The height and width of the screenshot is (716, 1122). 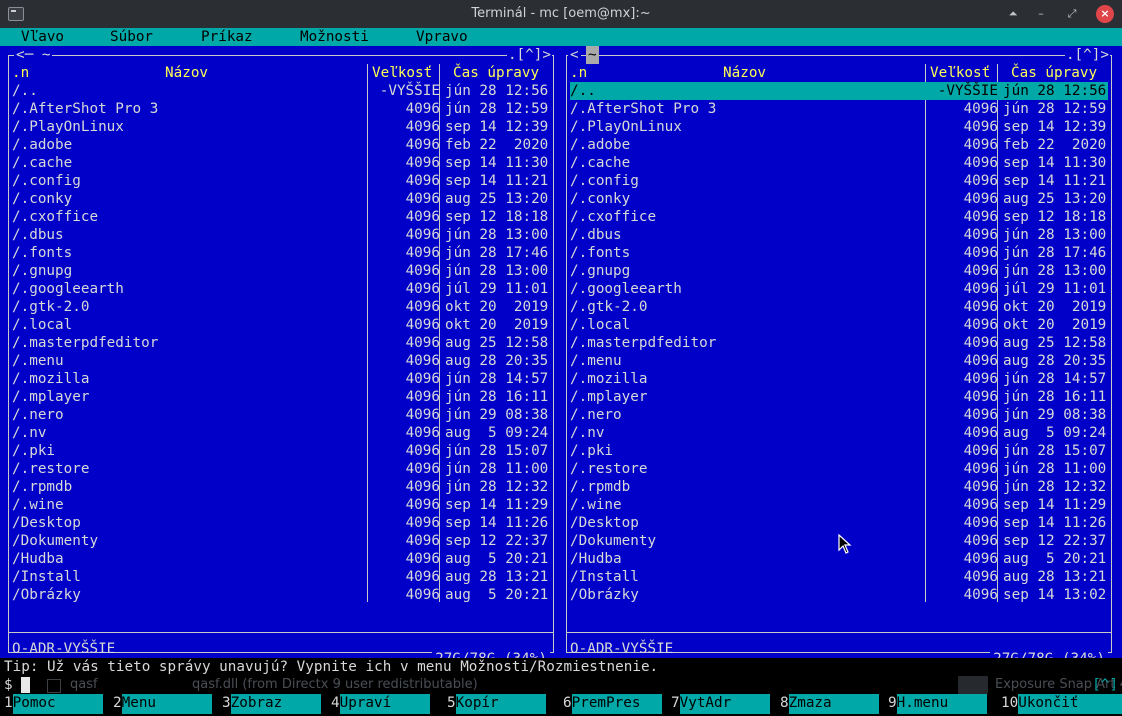 What do you see at coordinates (1013, 14) in the screenshot?
I see `keep-above-icon: ⏶` at bounding box center [1013, 14].